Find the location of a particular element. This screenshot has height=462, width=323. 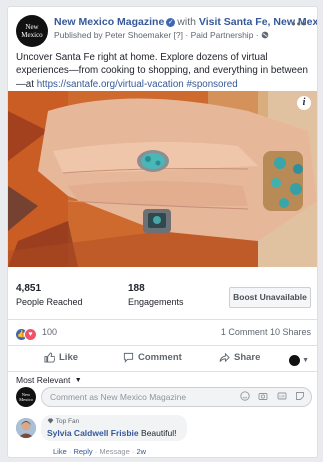

verified-badge-icon: ✓ is located at coordinates (171, 22).